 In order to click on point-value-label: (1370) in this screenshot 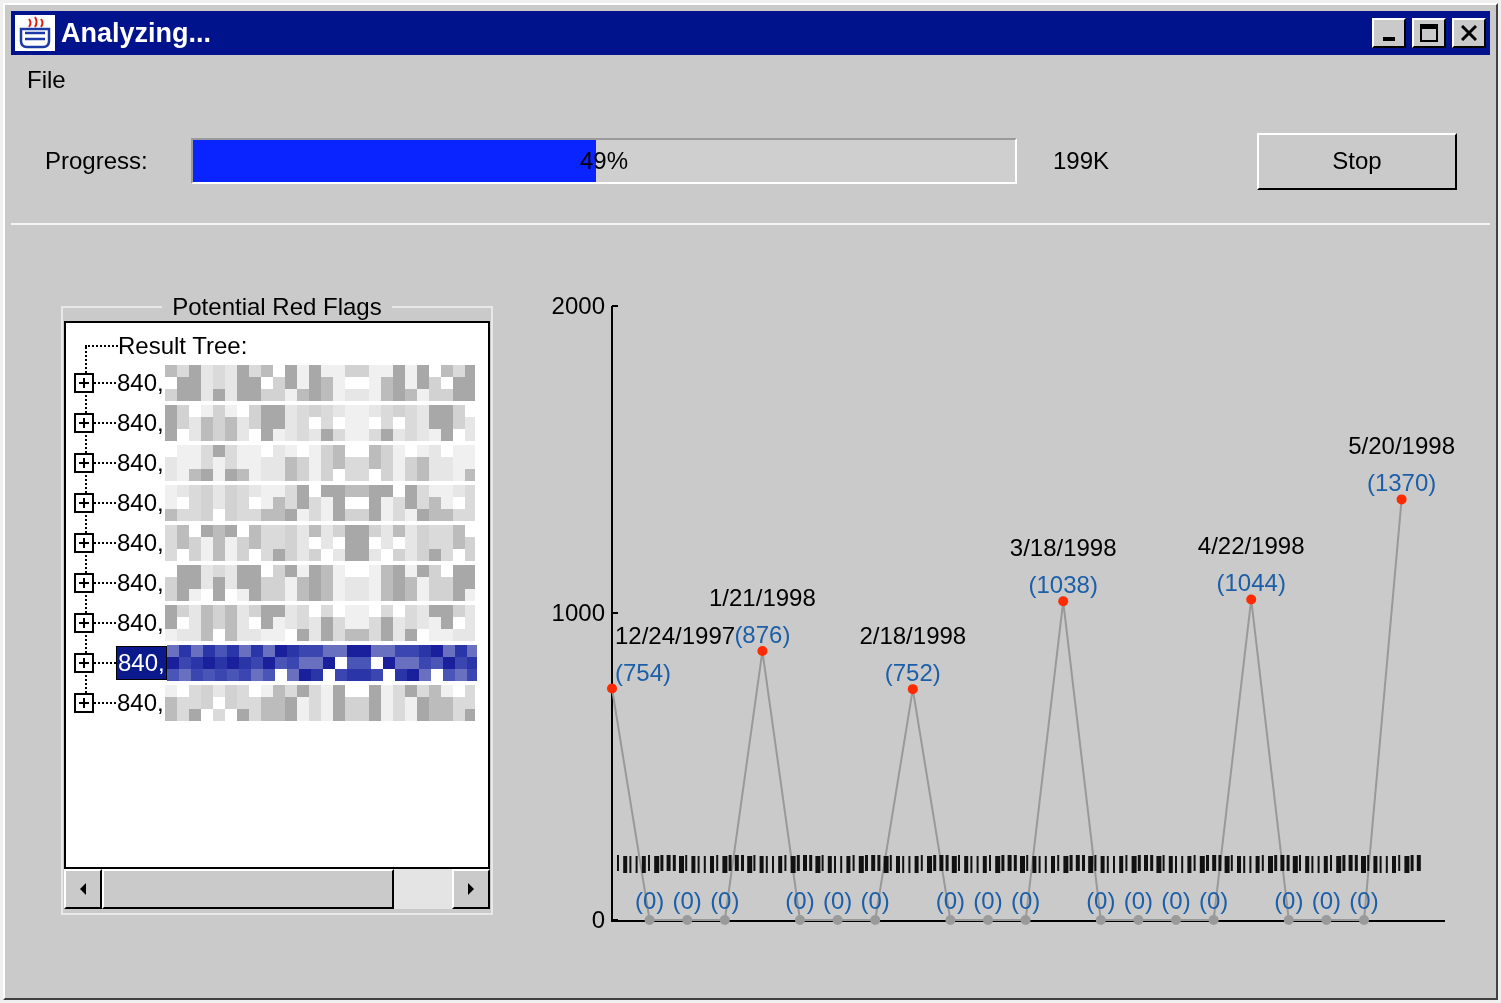, I will do `click(1401, 483)`.